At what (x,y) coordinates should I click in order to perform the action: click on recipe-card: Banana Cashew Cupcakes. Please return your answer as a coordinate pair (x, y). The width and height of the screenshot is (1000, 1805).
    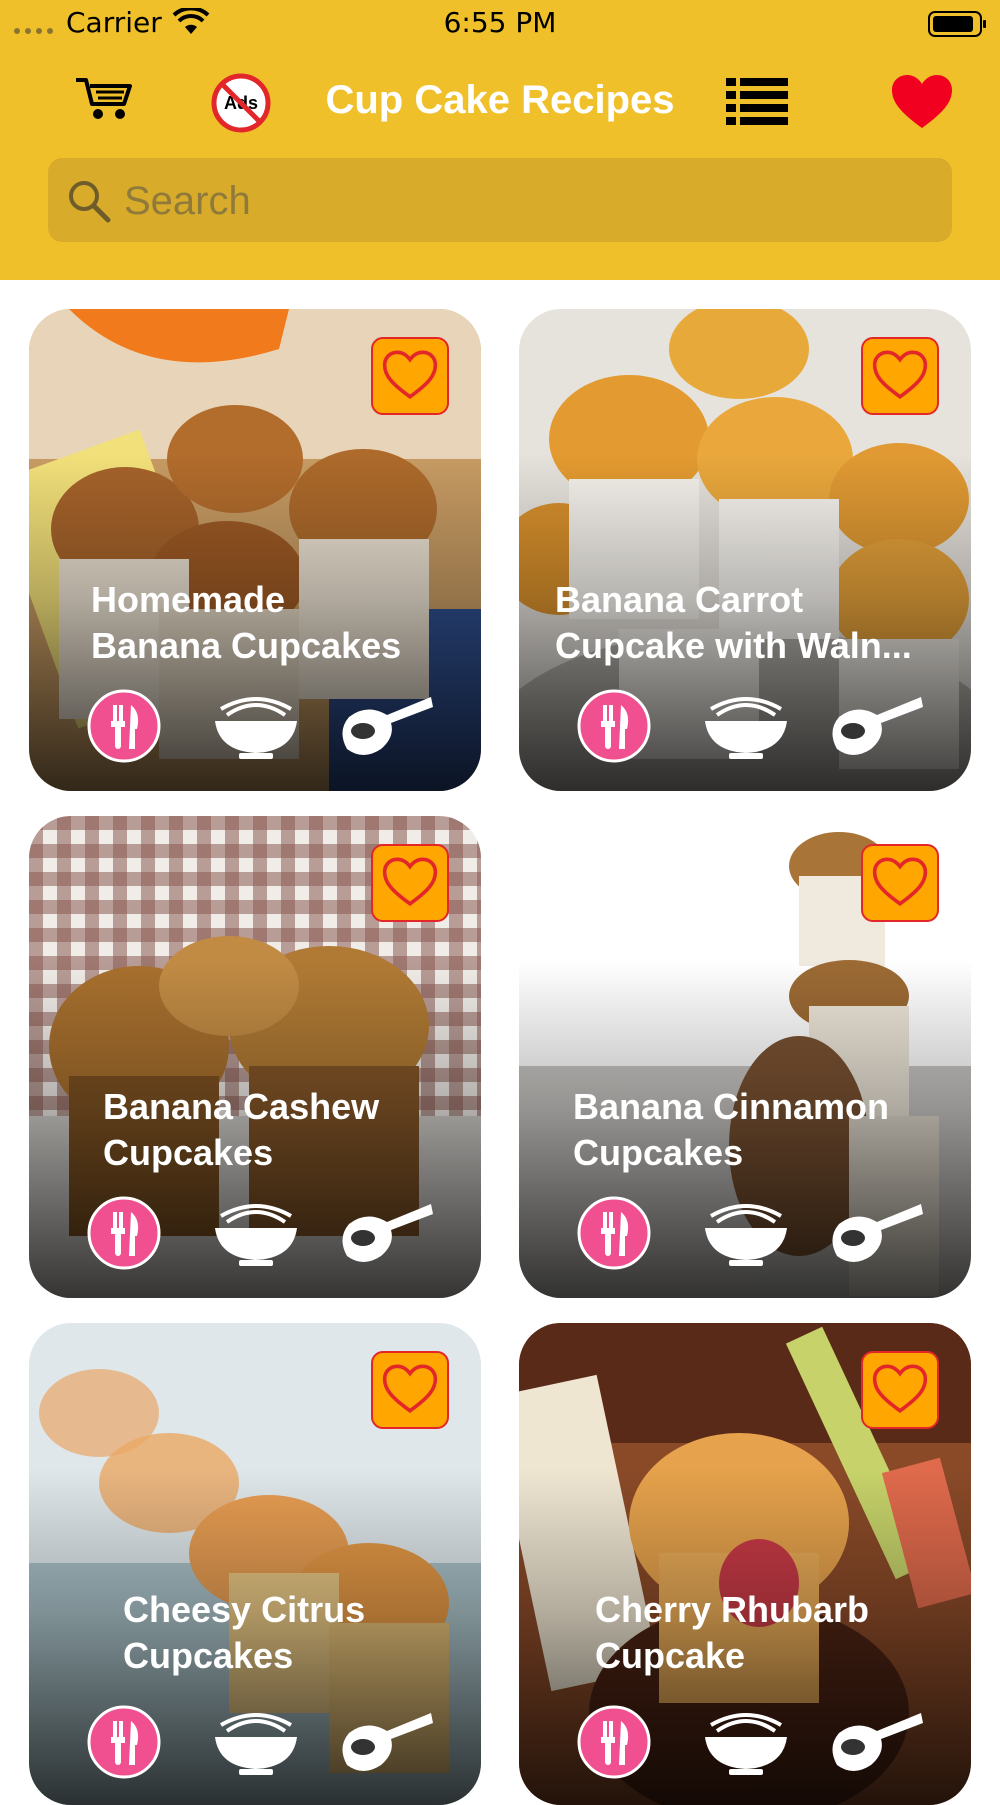
    Looking at the image, I should click on (255, 1057).